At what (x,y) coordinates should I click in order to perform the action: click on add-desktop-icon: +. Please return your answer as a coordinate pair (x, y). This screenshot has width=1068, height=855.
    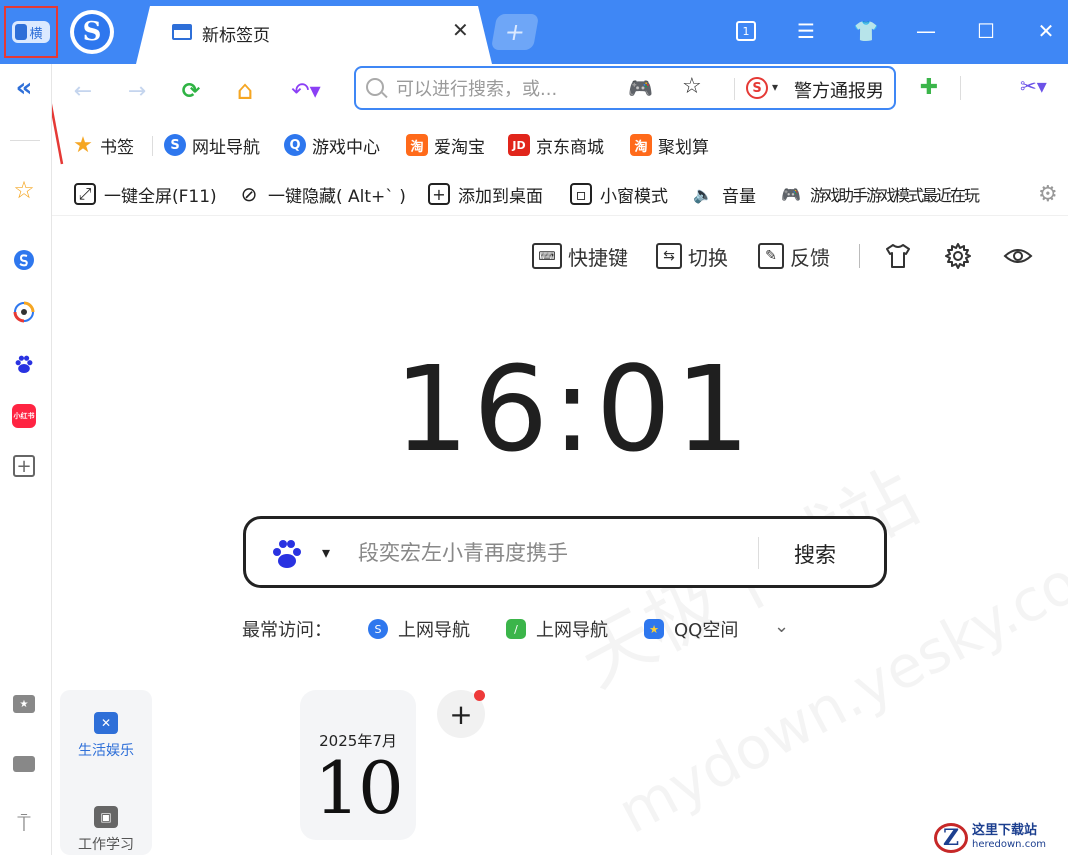
    Looking at the image, I should click on (439, 194).